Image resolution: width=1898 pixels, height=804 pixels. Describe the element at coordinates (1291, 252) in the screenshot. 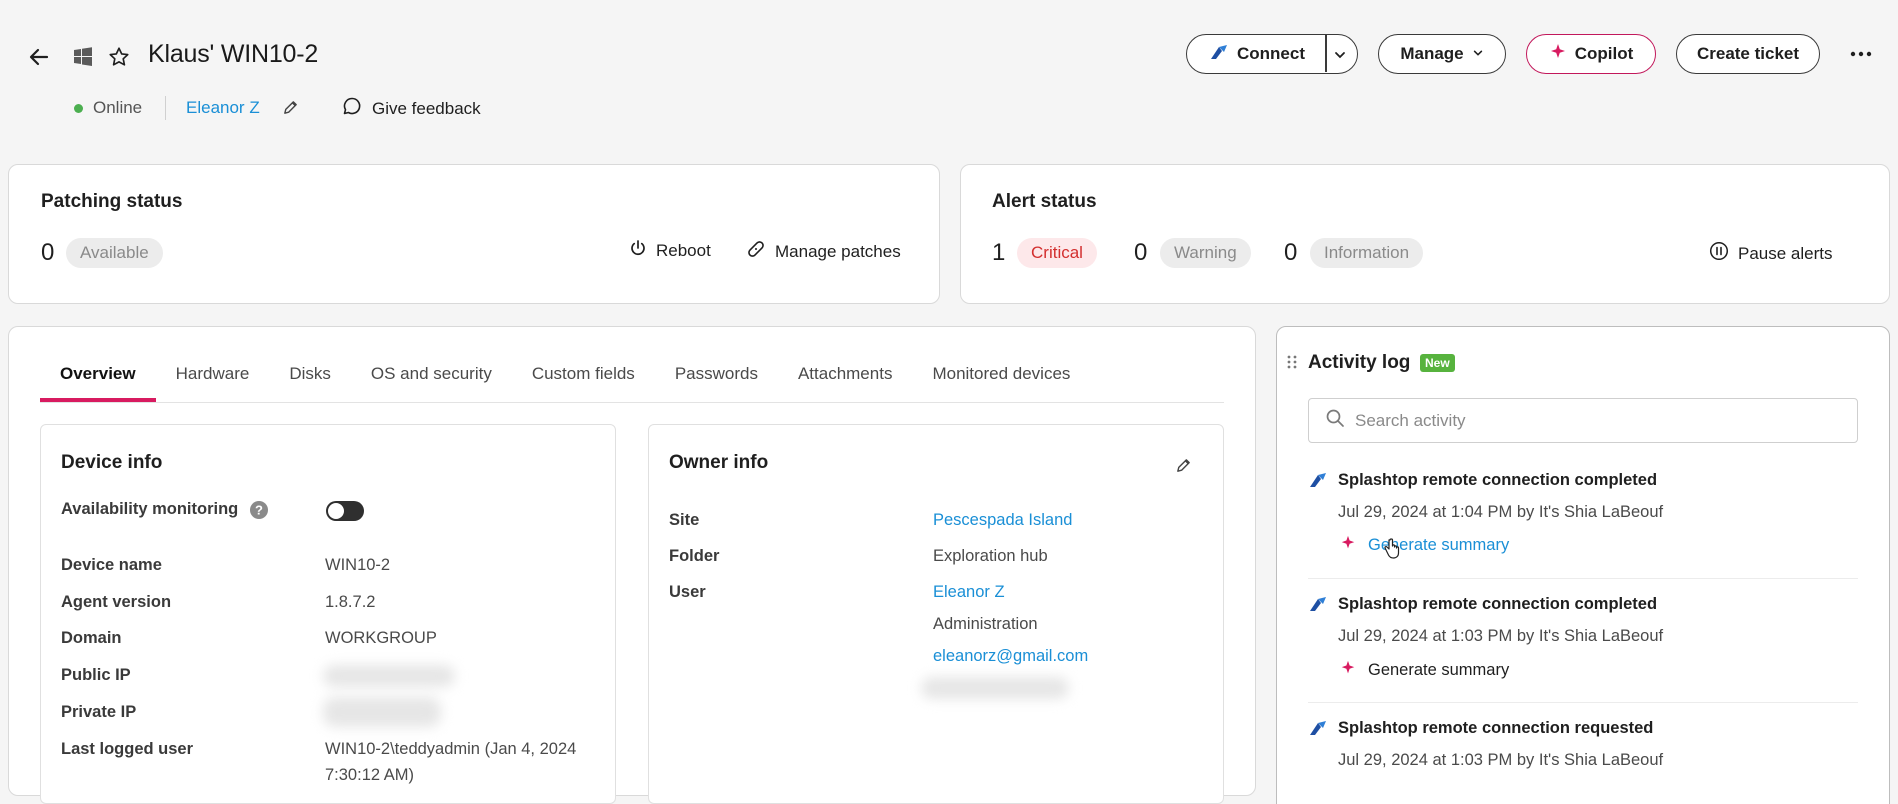

I see `info-count: 0` at that location.